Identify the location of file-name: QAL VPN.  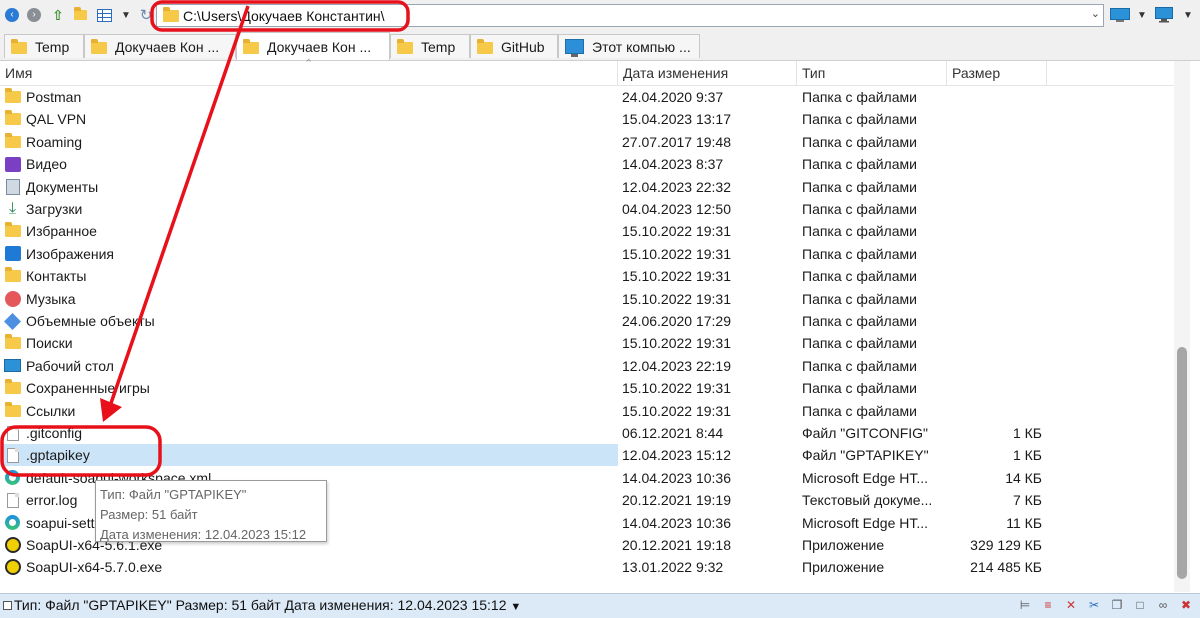
(56, 119).